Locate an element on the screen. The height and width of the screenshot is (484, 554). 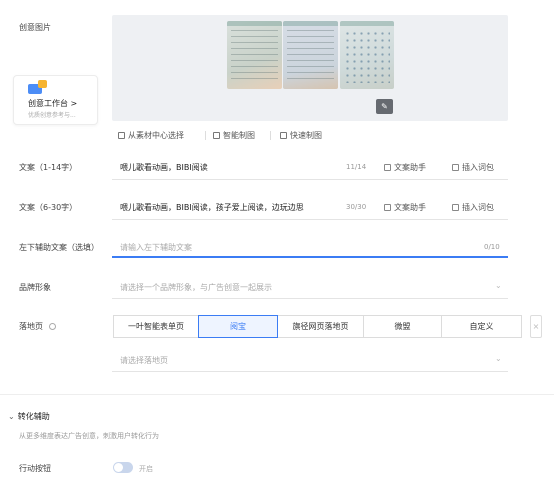
aux-copy-input: 请输入左下辅助文案 0/10 is located at coordinates (310, 247).